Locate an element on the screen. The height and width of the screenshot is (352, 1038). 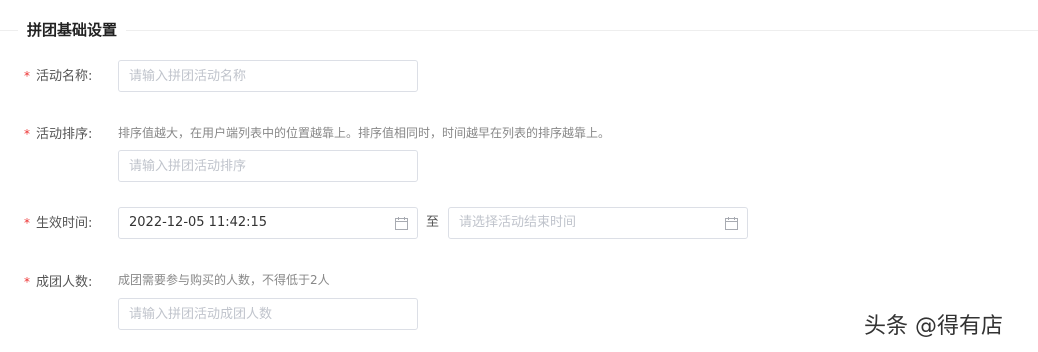
start-time-picker: 2022-12-05 11:42:15 is located at coordinates (268, 223).